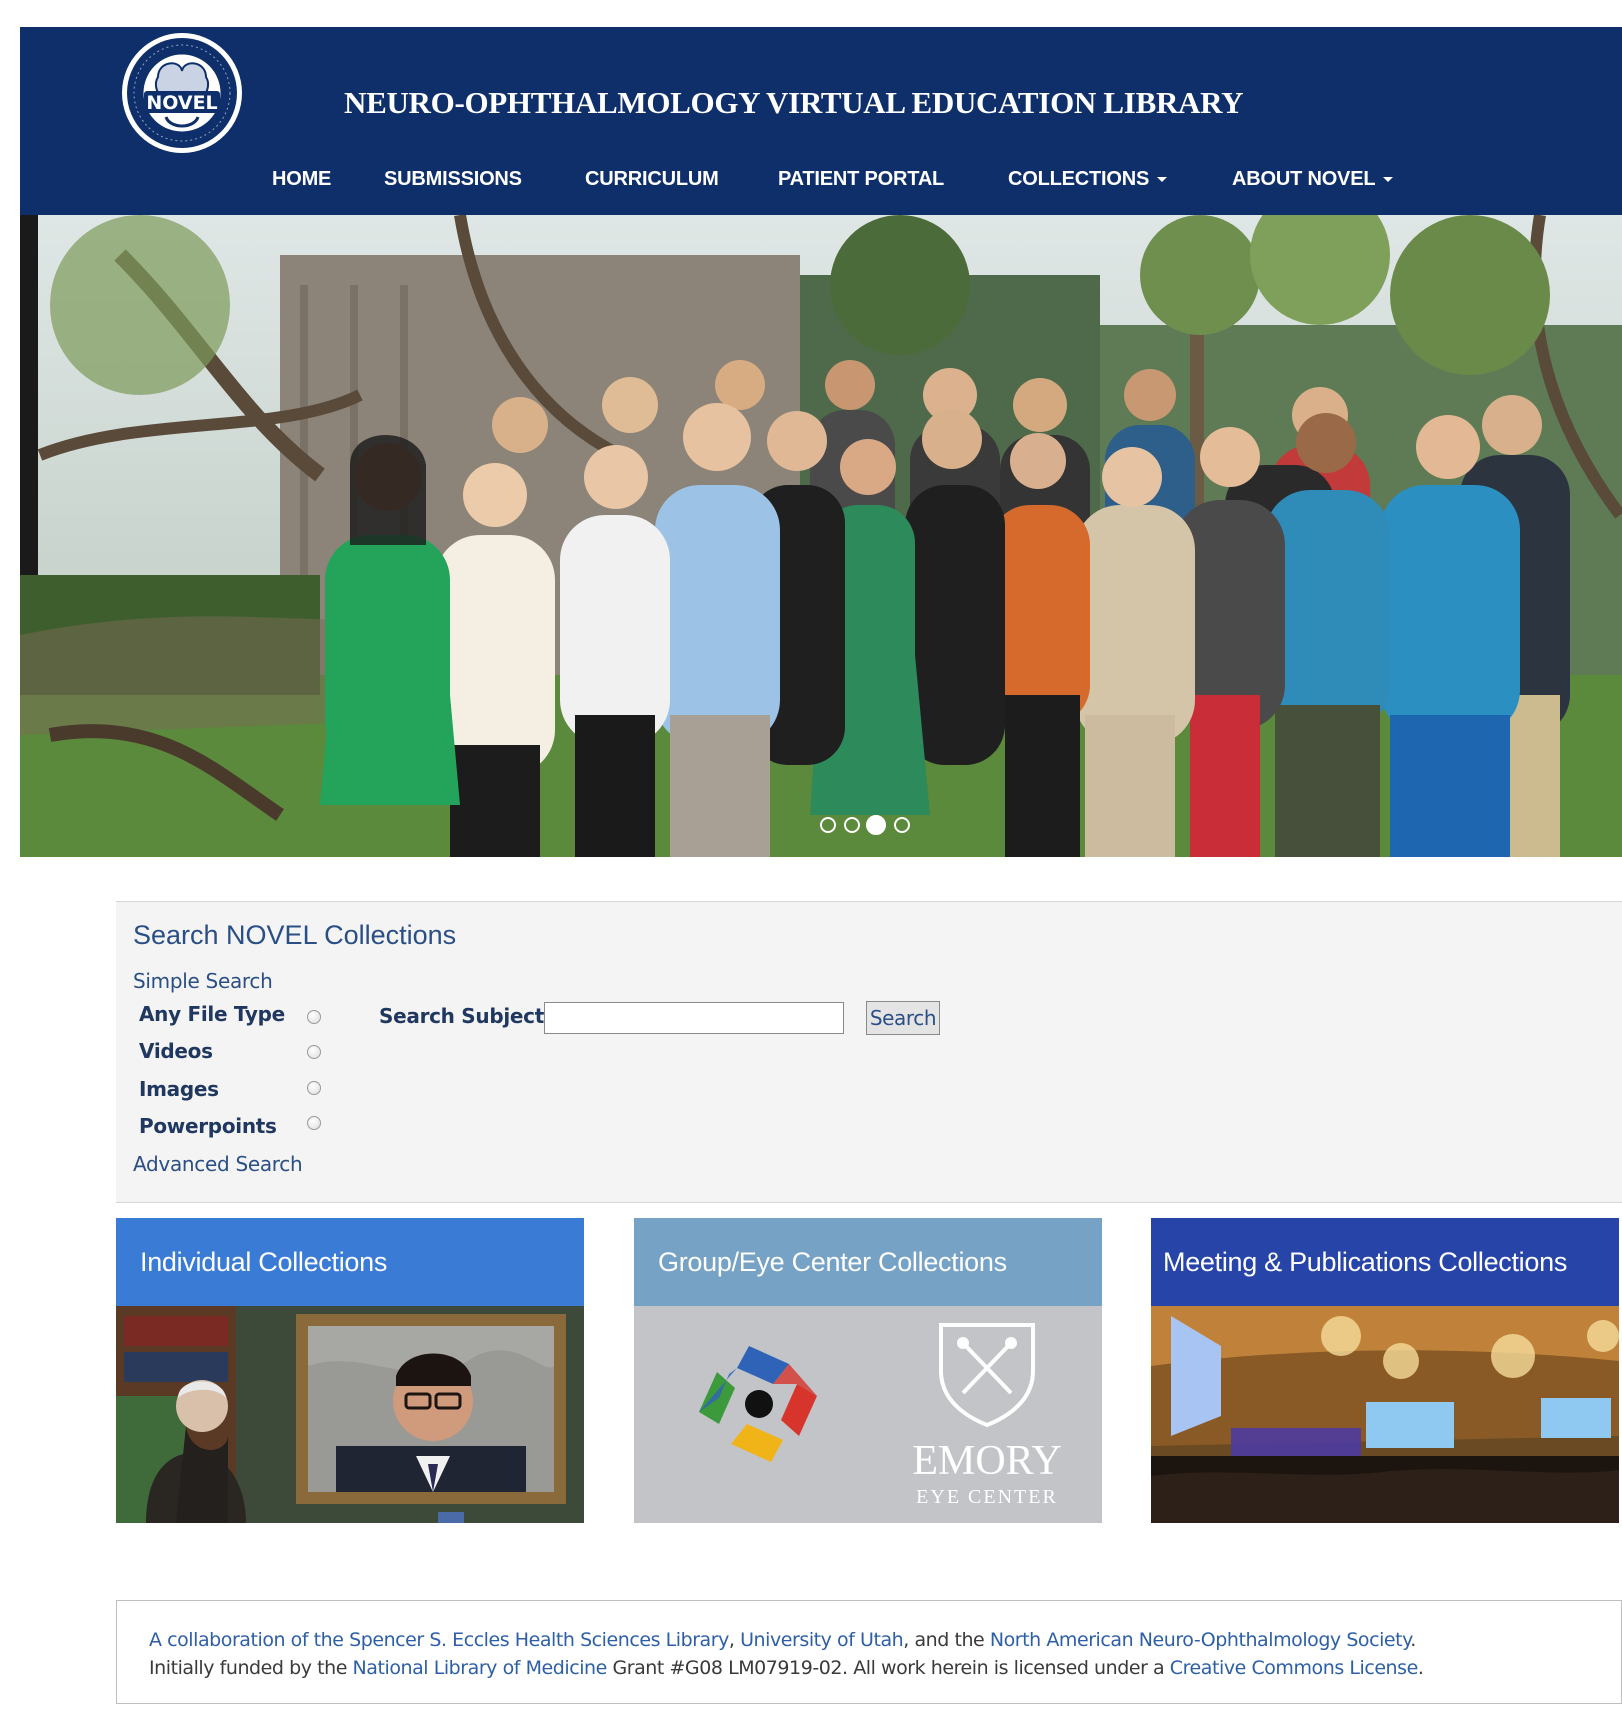 The height and width of the screenshot is (1716, 1622). What do you see at coordinates (179, 1089) in the screenshot?
I see `type-label-images: Images` at bounding box center [179, 1089].